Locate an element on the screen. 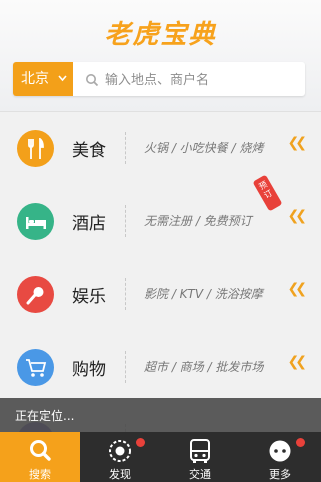  tab-label: 搜索 is located at coordinates (40, 474).